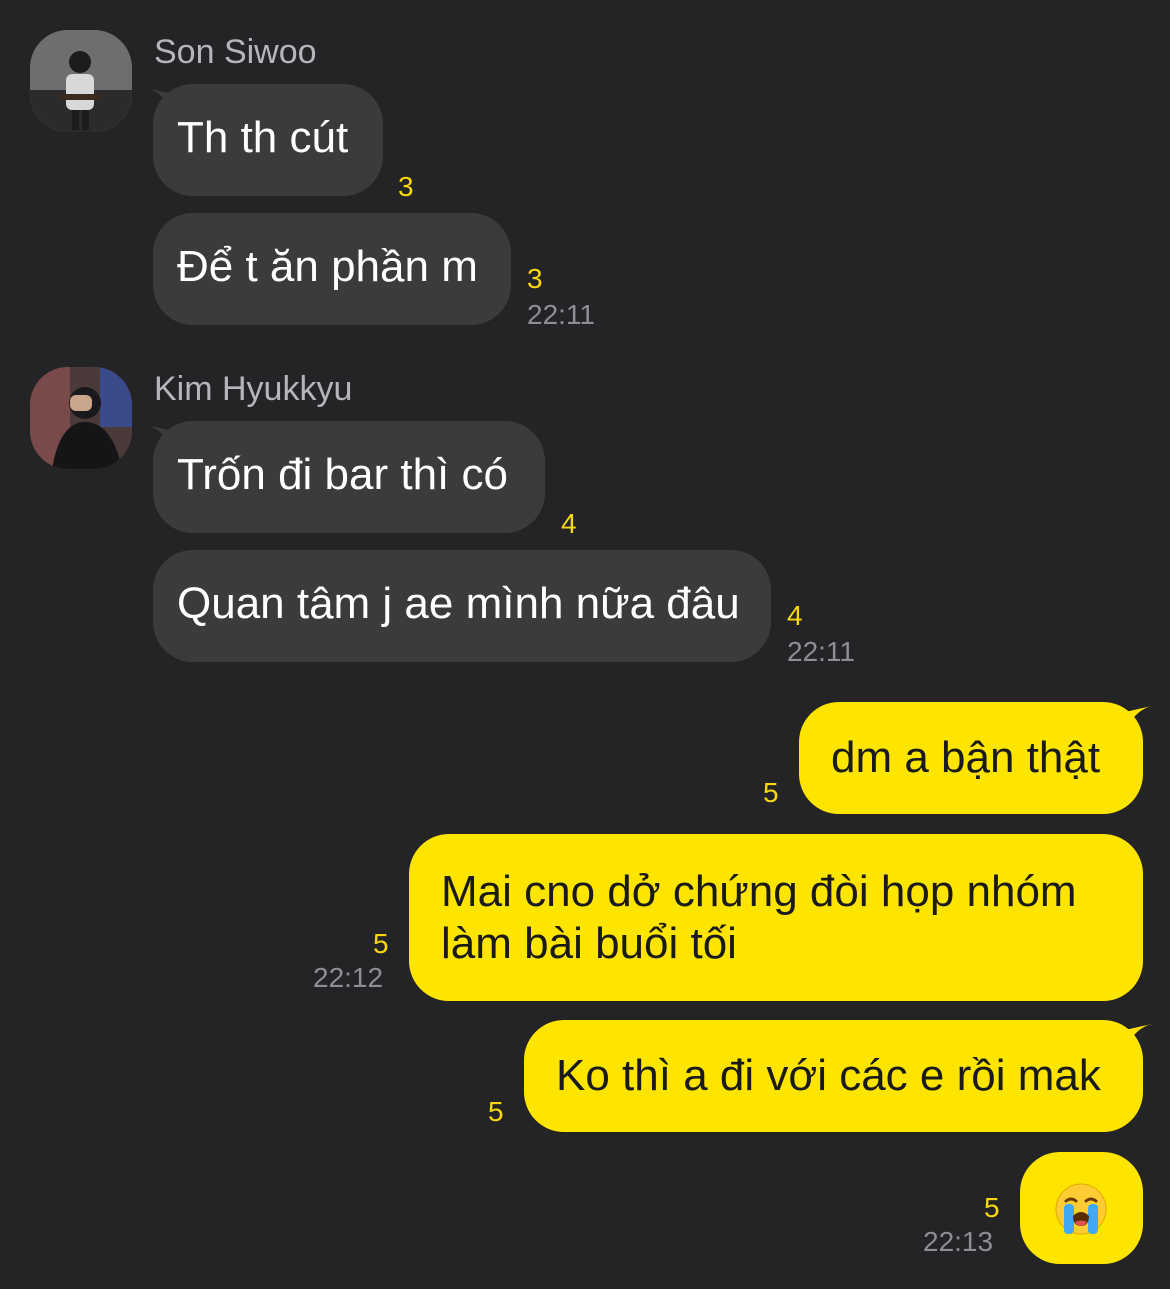 Image resolution: width=1170 pixels, height=1289 pixels. What do you see at coordinates (348, 977) in the screenshot?
I see `message-timestamp: 22:12` at bounding box center [348, 977].